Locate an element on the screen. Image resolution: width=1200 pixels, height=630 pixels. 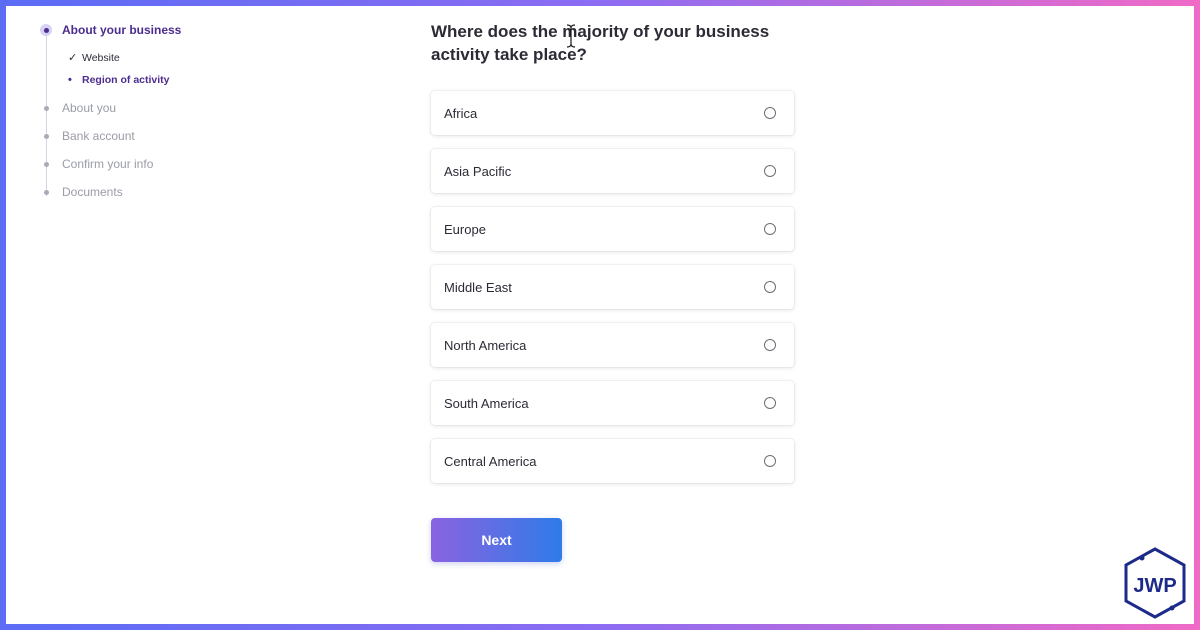
jwp-logo-icon: JWP is located at coordinates (1155, 583).